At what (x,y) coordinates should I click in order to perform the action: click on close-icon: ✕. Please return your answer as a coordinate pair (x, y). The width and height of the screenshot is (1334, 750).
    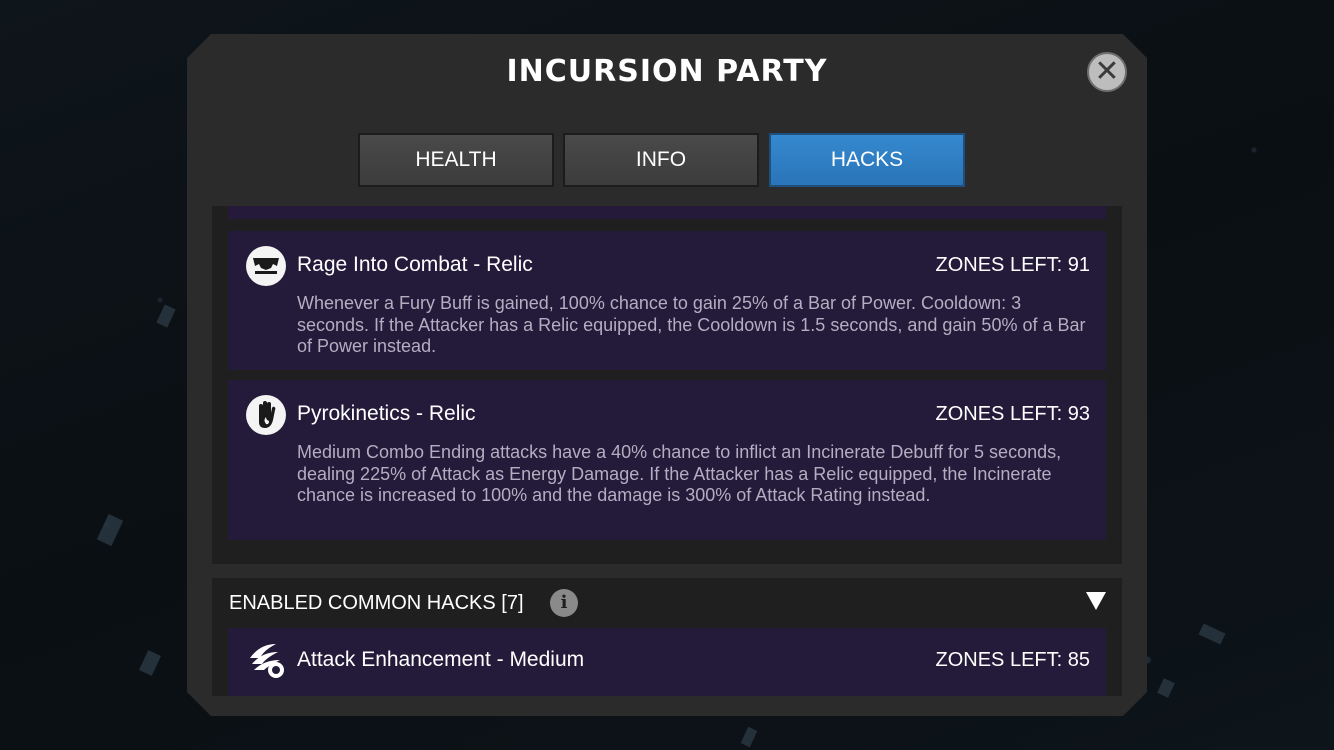
    Looking at the image, I should click on (1107, 71).